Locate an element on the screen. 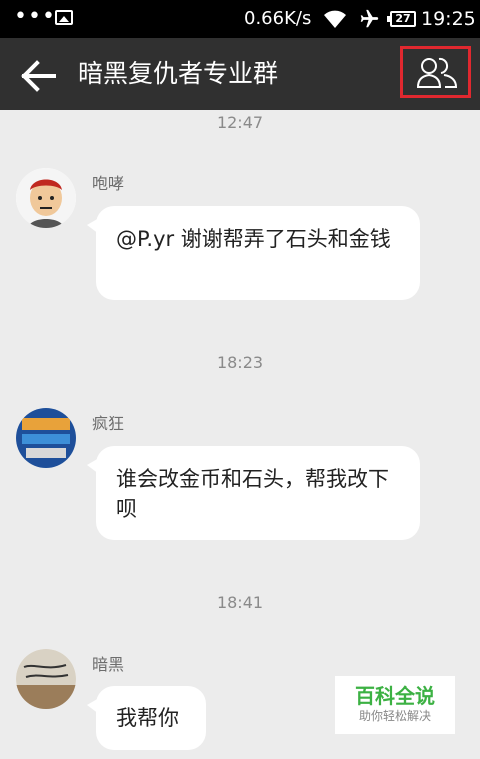 This screenshot has width=480, height=759. group-members-icon is located at coordinates (437, 72).